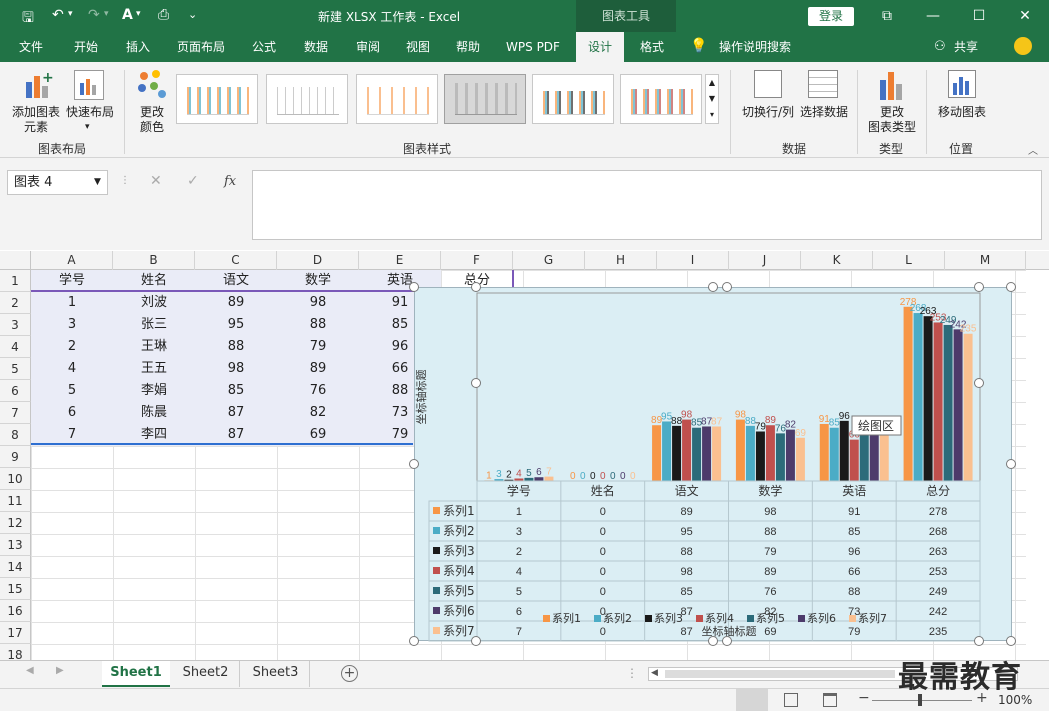  Describe the element at coordinates (127, 15) in the screenshot. I see `font-color-icon: A` at that location.